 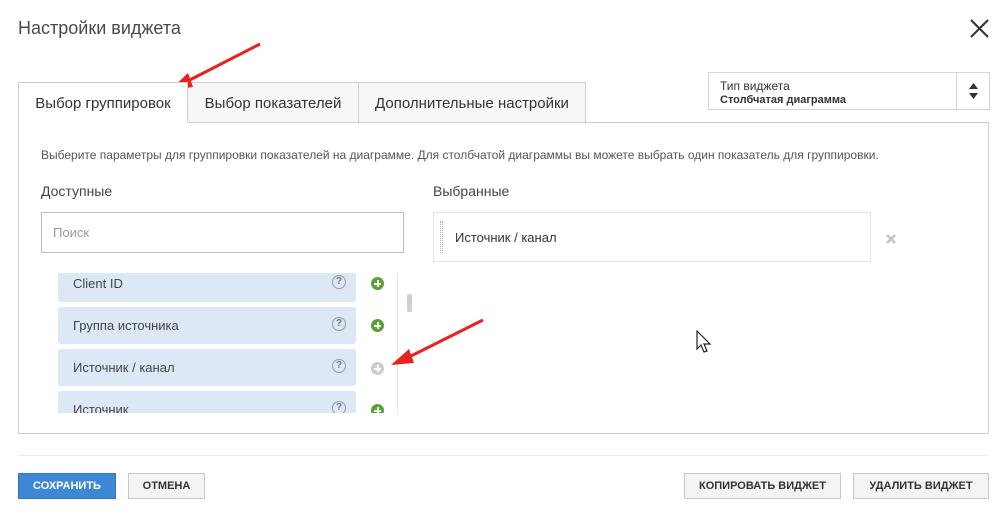 What do you see at coordinates (99, 28) in the screenshot?
I see `dialog-title: Настройки виджета` at bounding box center [99, 28].